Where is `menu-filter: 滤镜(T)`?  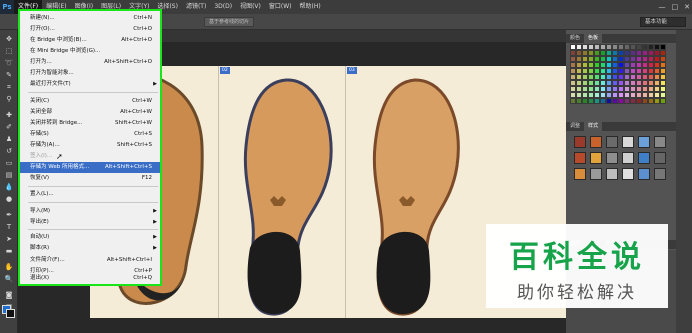
menu-filter: 滤镜(T) is located at coordinates (196, 7).